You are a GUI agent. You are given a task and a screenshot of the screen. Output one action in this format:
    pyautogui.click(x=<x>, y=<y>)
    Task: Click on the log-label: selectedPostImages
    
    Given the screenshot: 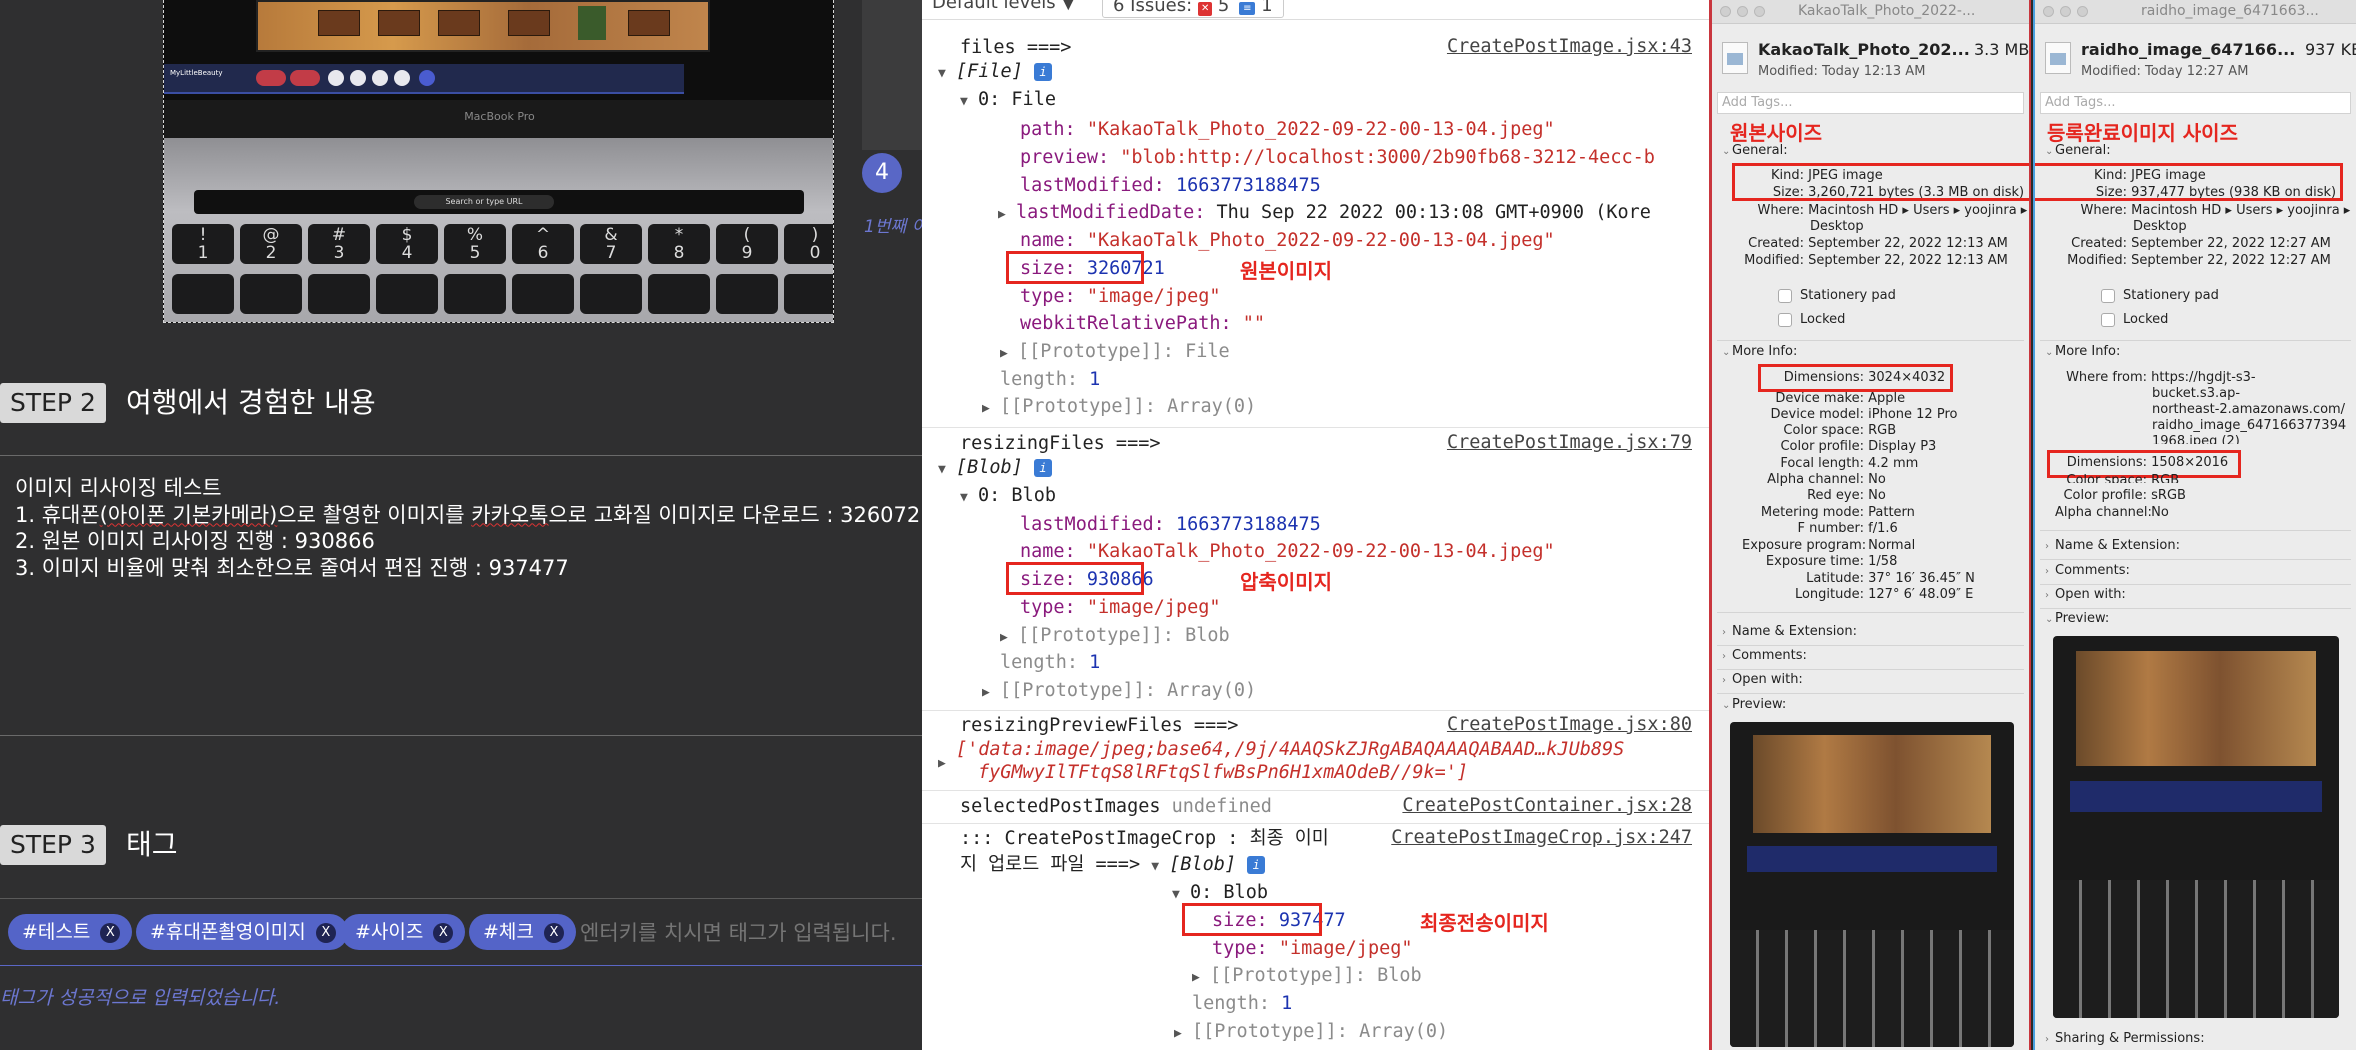 What is the action you would take?
    pyautogui.click(x=1060, y=806)
    